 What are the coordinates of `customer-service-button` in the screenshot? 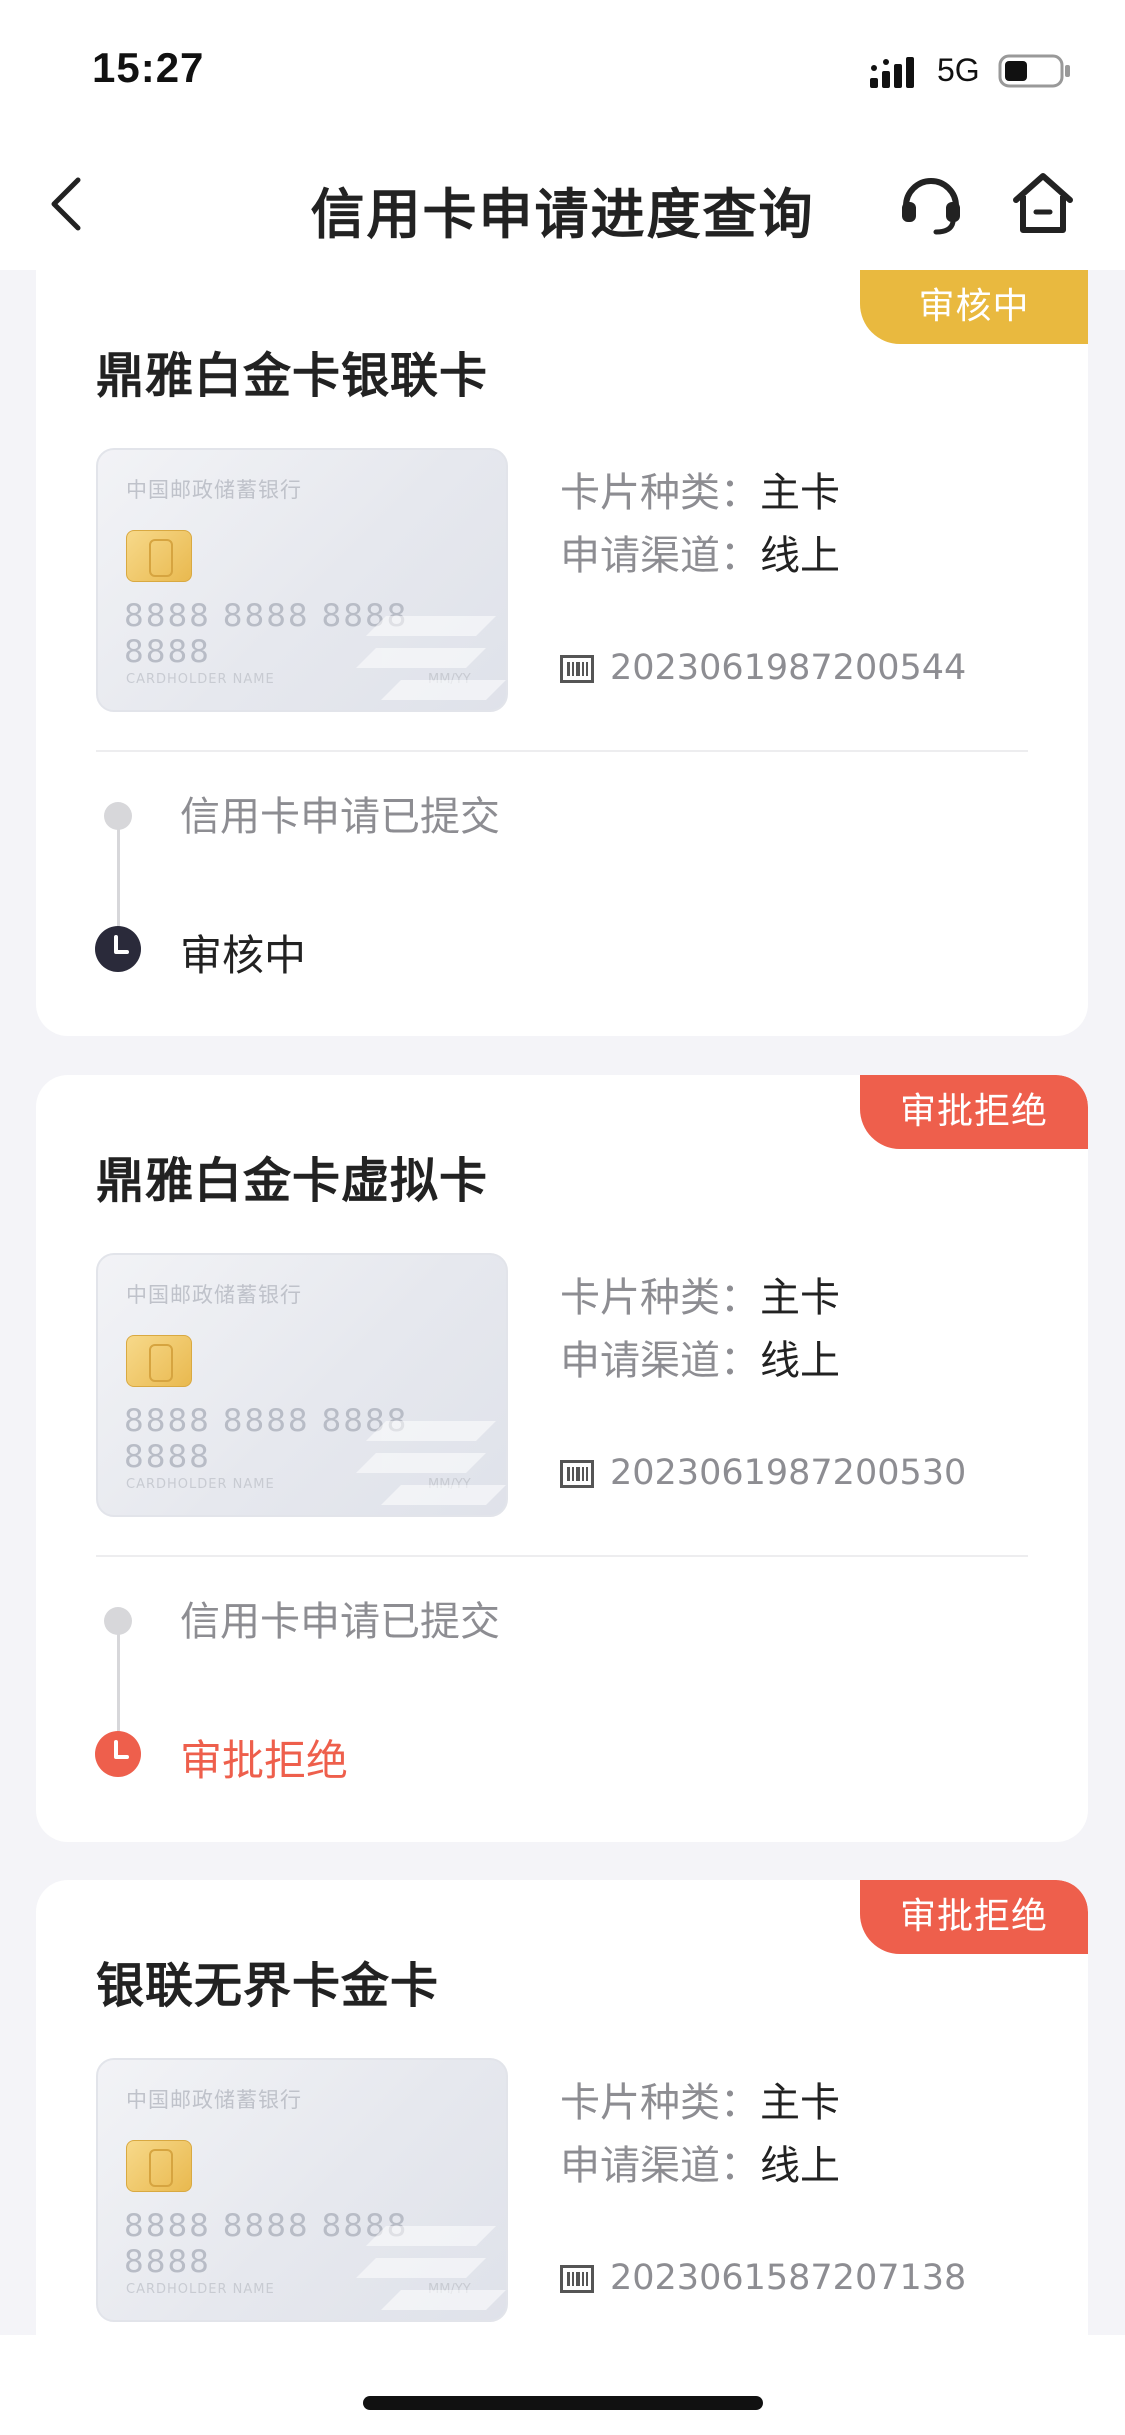 It's located at (931, 203).